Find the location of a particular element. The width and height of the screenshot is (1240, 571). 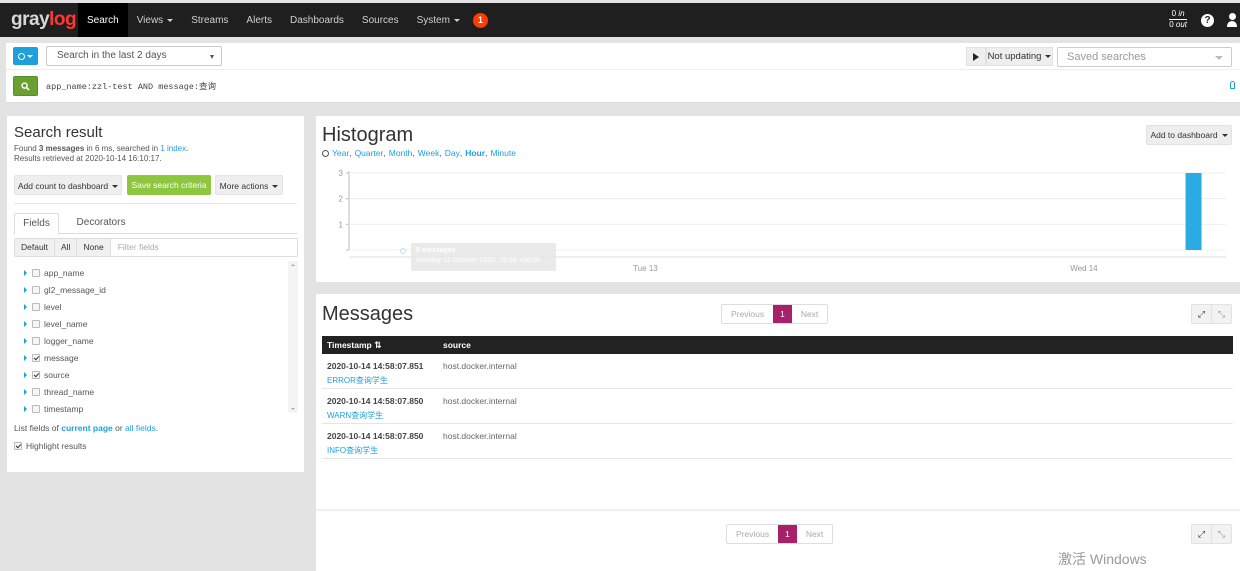

field-item: timestamp is located at coordinates (53, 409).